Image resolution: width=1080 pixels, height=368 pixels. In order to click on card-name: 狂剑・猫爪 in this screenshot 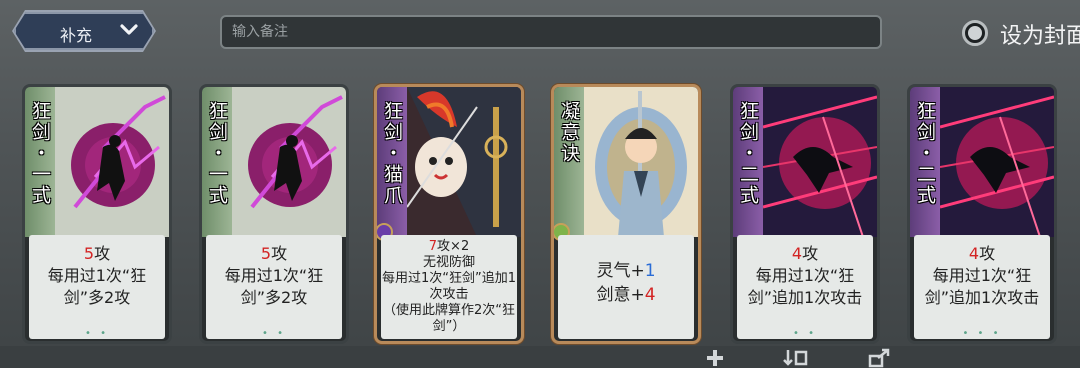, I will do `click(392, 153)`.